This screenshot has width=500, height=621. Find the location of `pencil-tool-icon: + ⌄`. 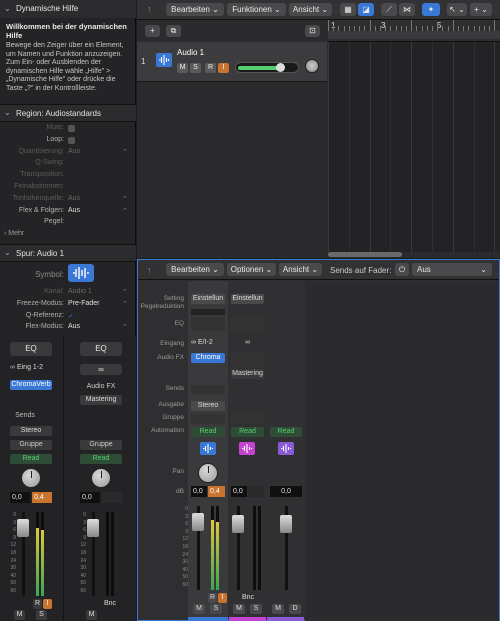

pencil-tool-icon: + ⌄ is located at coordinates (481, 9).